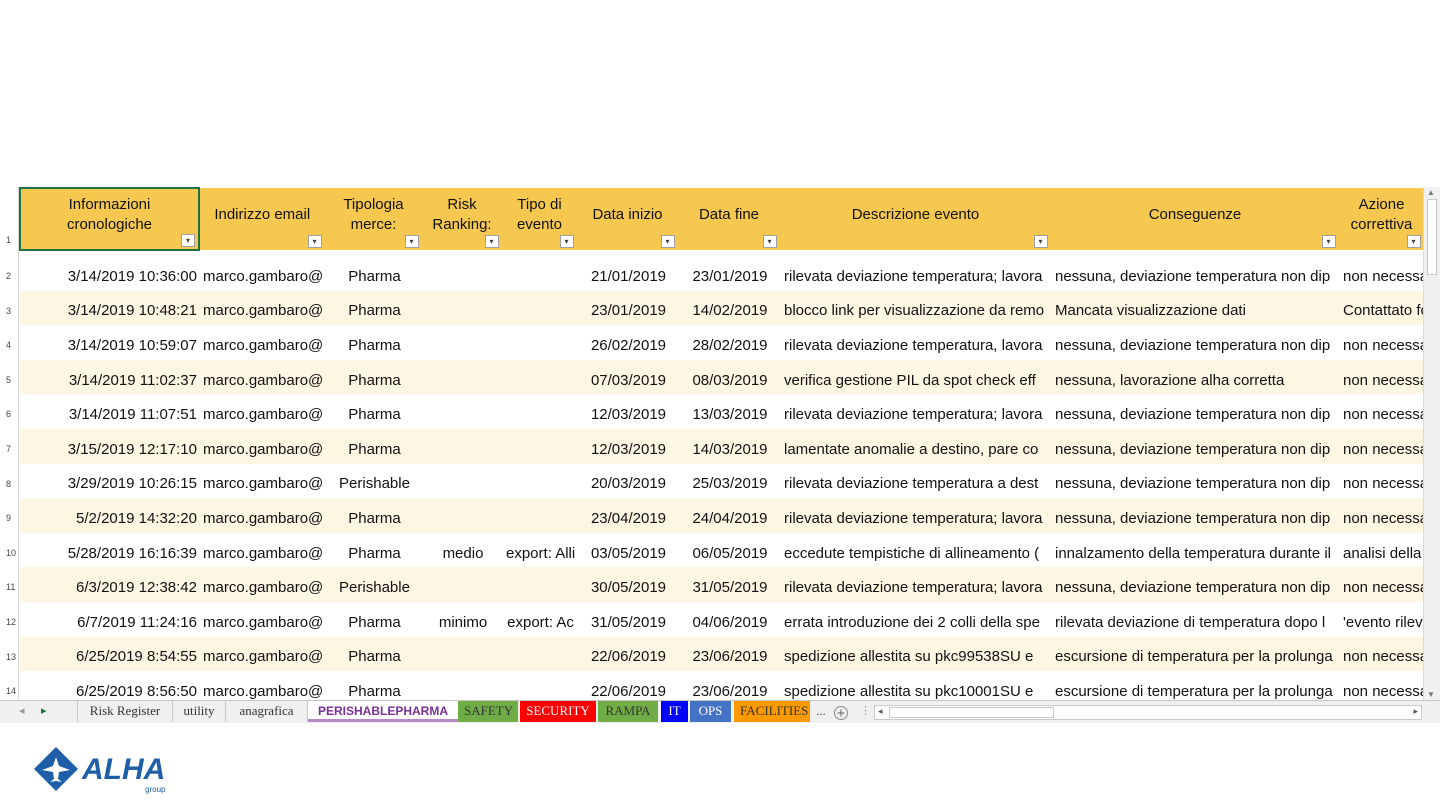 This screenshot has height=810, width=1440. I want to click on cell-conseguenze: Mancata visualizzazione dati, so click(1195, 308).